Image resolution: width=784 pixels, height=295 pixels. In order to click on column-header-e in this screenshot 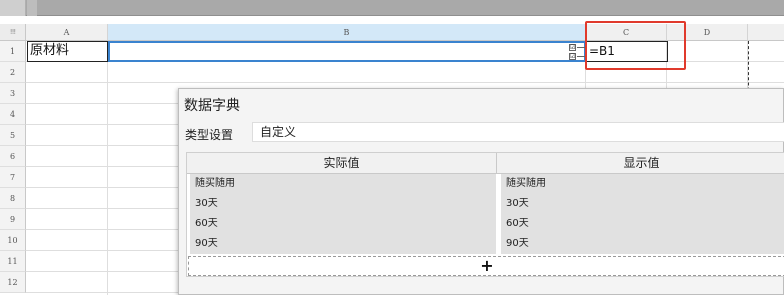, I will do `click(766, 32)`.